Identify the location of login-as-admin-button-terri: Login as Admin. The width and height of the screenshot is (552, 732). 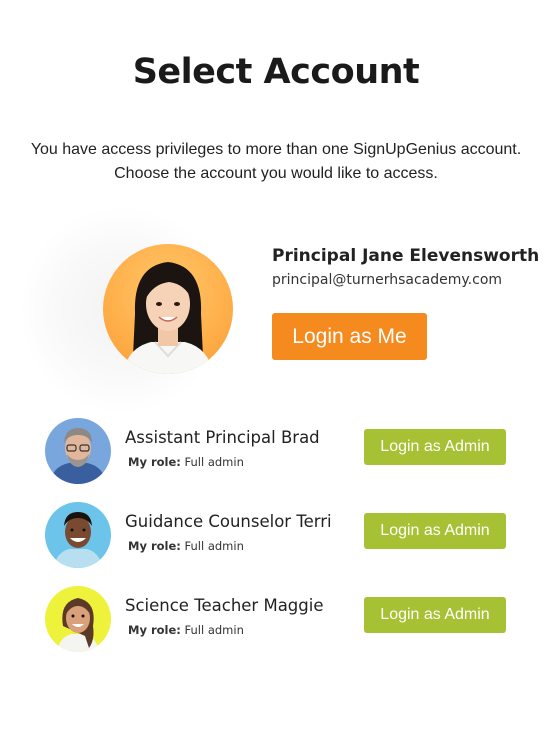
(435, 531).